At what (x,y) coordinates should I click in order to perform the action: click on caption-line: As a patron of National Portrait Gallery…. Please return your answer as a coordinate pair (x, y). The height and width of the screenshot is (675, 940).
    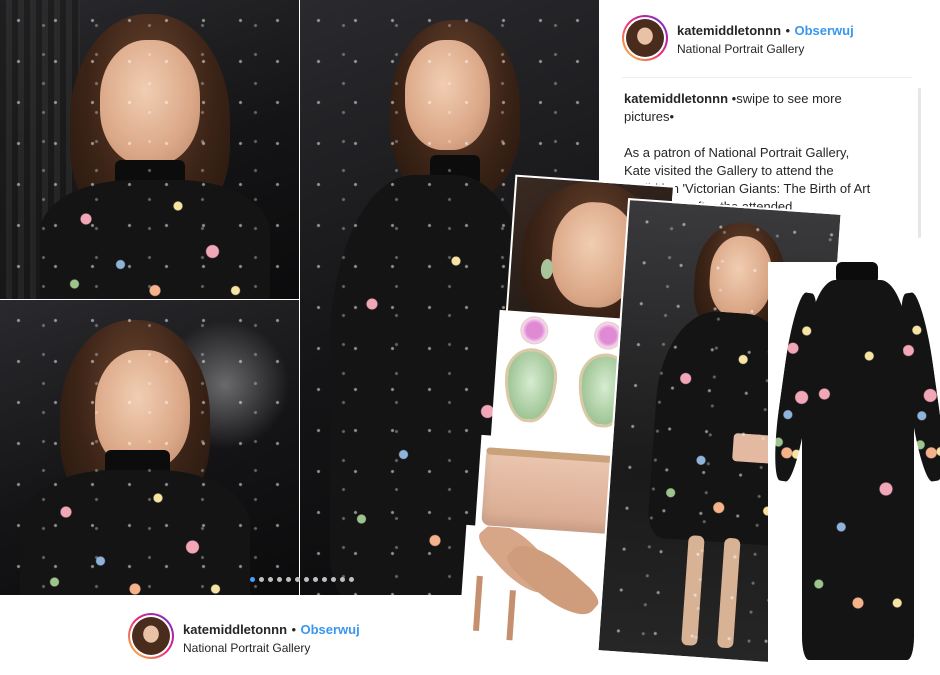
    Looking at the image, I should click on (737, 152).